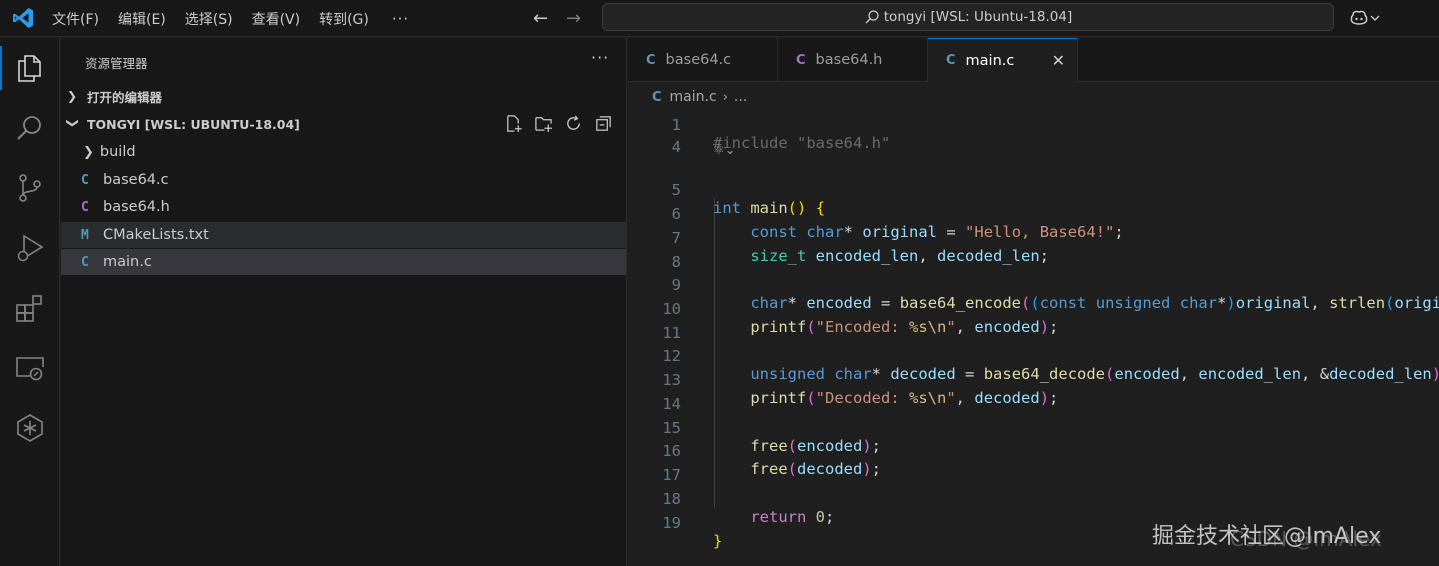 This screenshot has width=1439, height=566. I want to click on tab-label: main.c, so click(990, 60).